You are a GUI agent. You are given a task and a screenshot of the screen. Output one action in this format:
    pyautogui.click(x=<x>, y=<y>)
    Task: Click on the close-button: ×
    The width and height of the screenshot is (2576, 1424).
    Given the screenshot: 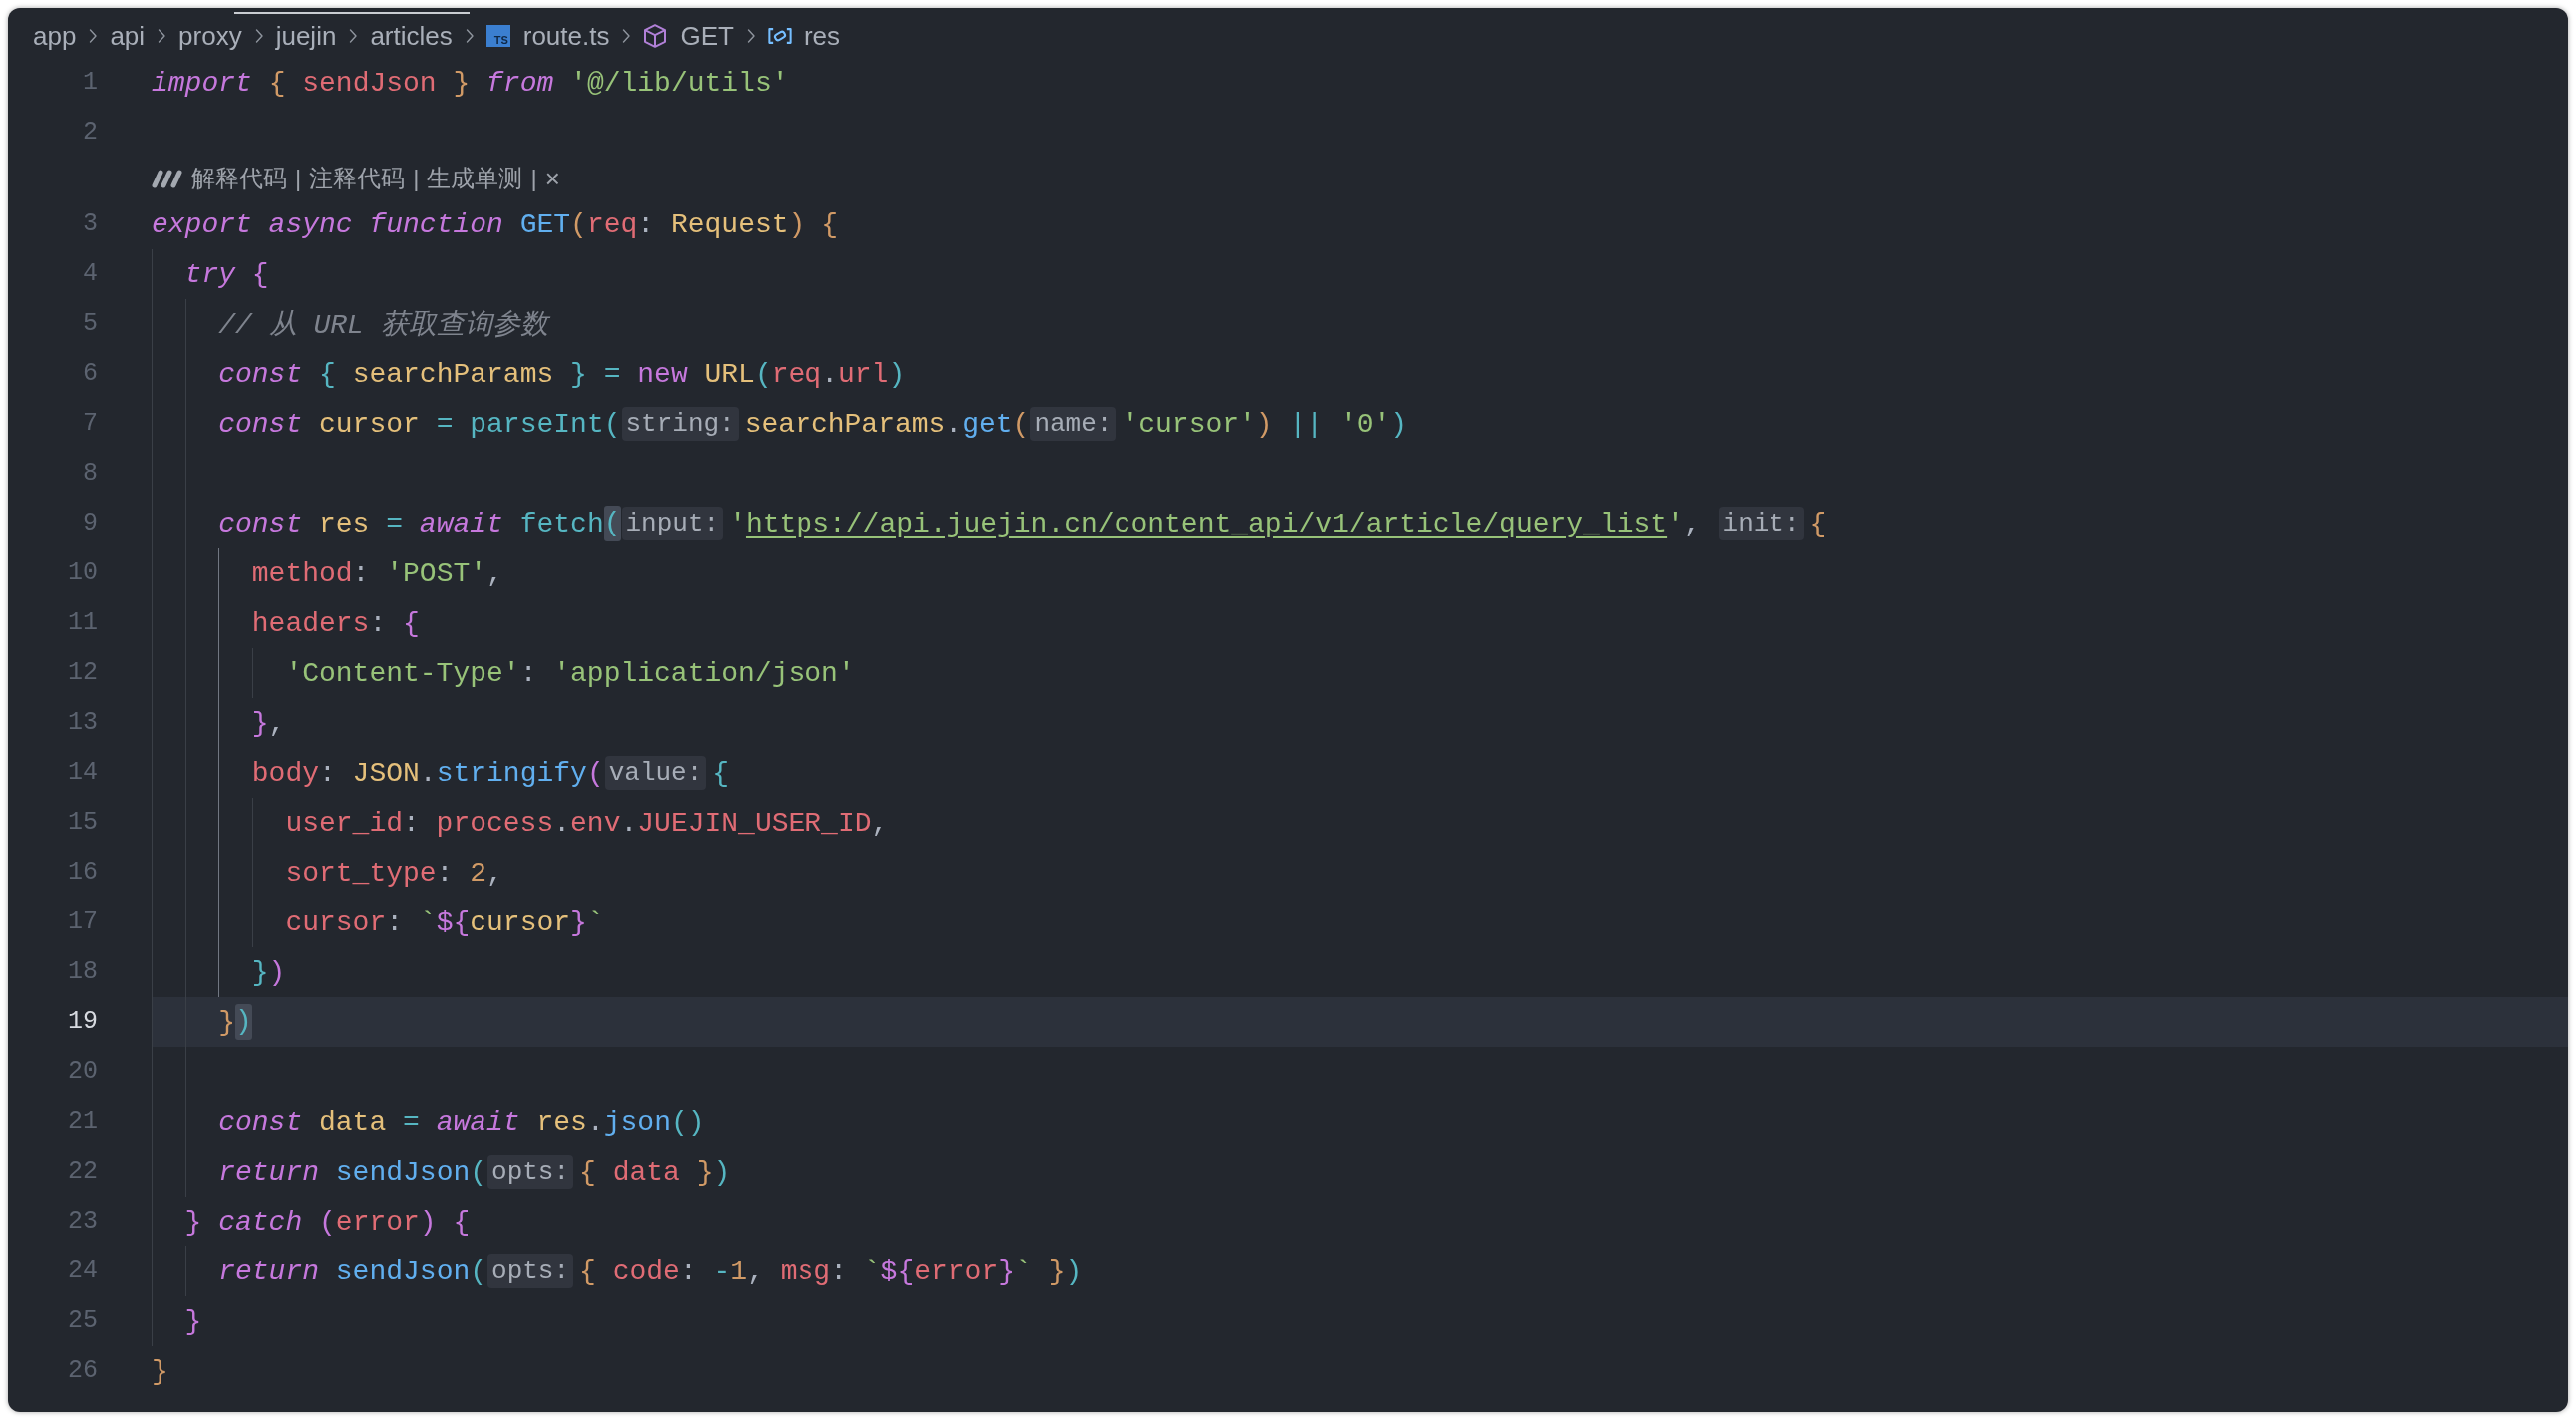 What is the action you would take?
    pyautogui.click(x=552, y=178)
    